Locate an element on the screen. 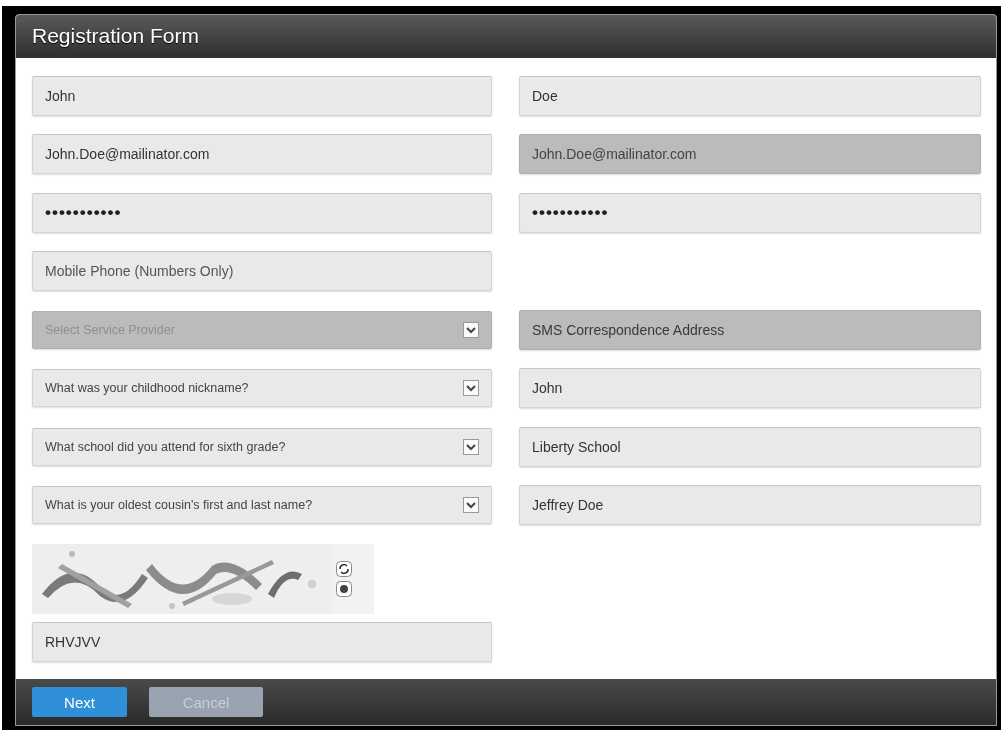  window-title: Registration Form is located at coordinates (115, 36).